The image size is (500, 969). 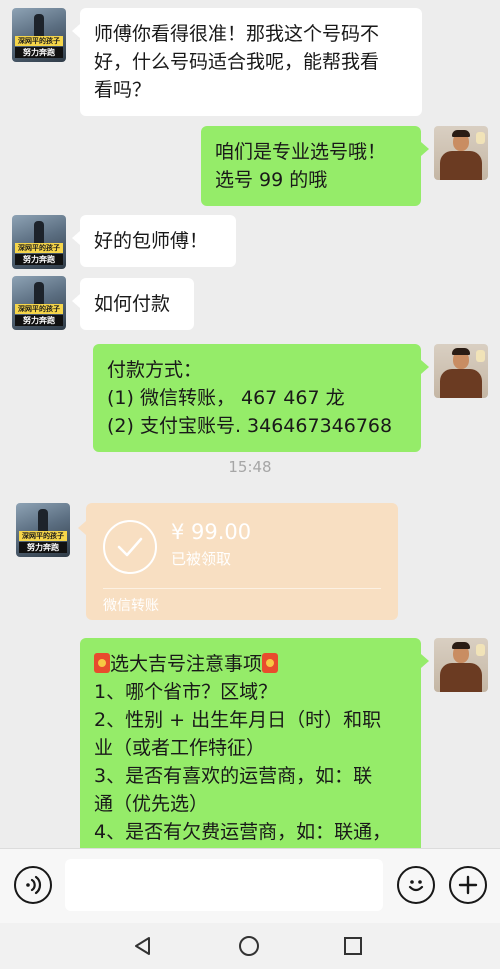 I want to click on message-text: 选号 99 的哦, so click(x=271, y=180).